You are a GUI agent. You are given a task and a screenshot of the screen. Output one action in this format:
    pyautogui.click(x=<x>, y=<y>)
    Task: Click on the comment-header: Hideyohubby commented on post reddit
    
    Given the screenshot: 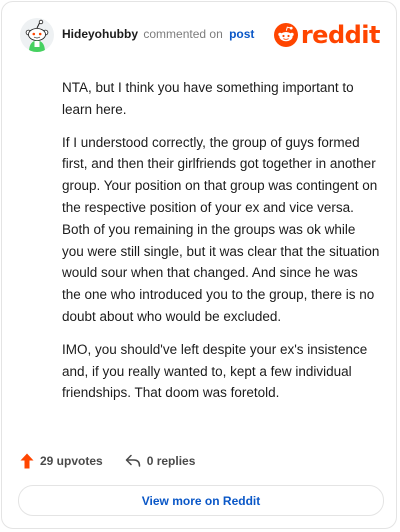 What is the action you would take?
    pyautogui.click(x=200, y=36)
    